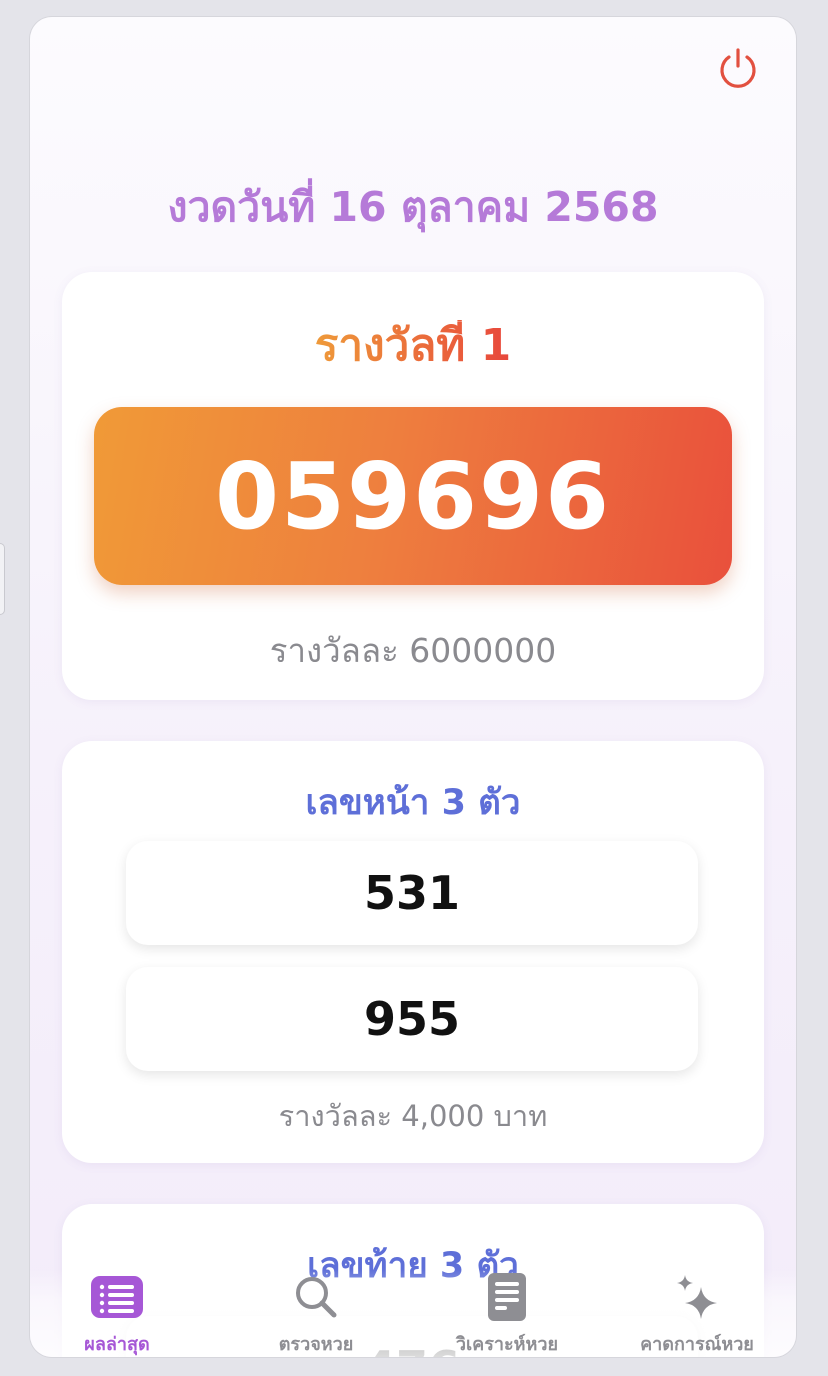 Image resolution: width=828 pixels, height=1376 pixels. What do you see at coordinates (316, 1297) in the screenshot?
I see `search-icon` at bounding box center [316, 1297].